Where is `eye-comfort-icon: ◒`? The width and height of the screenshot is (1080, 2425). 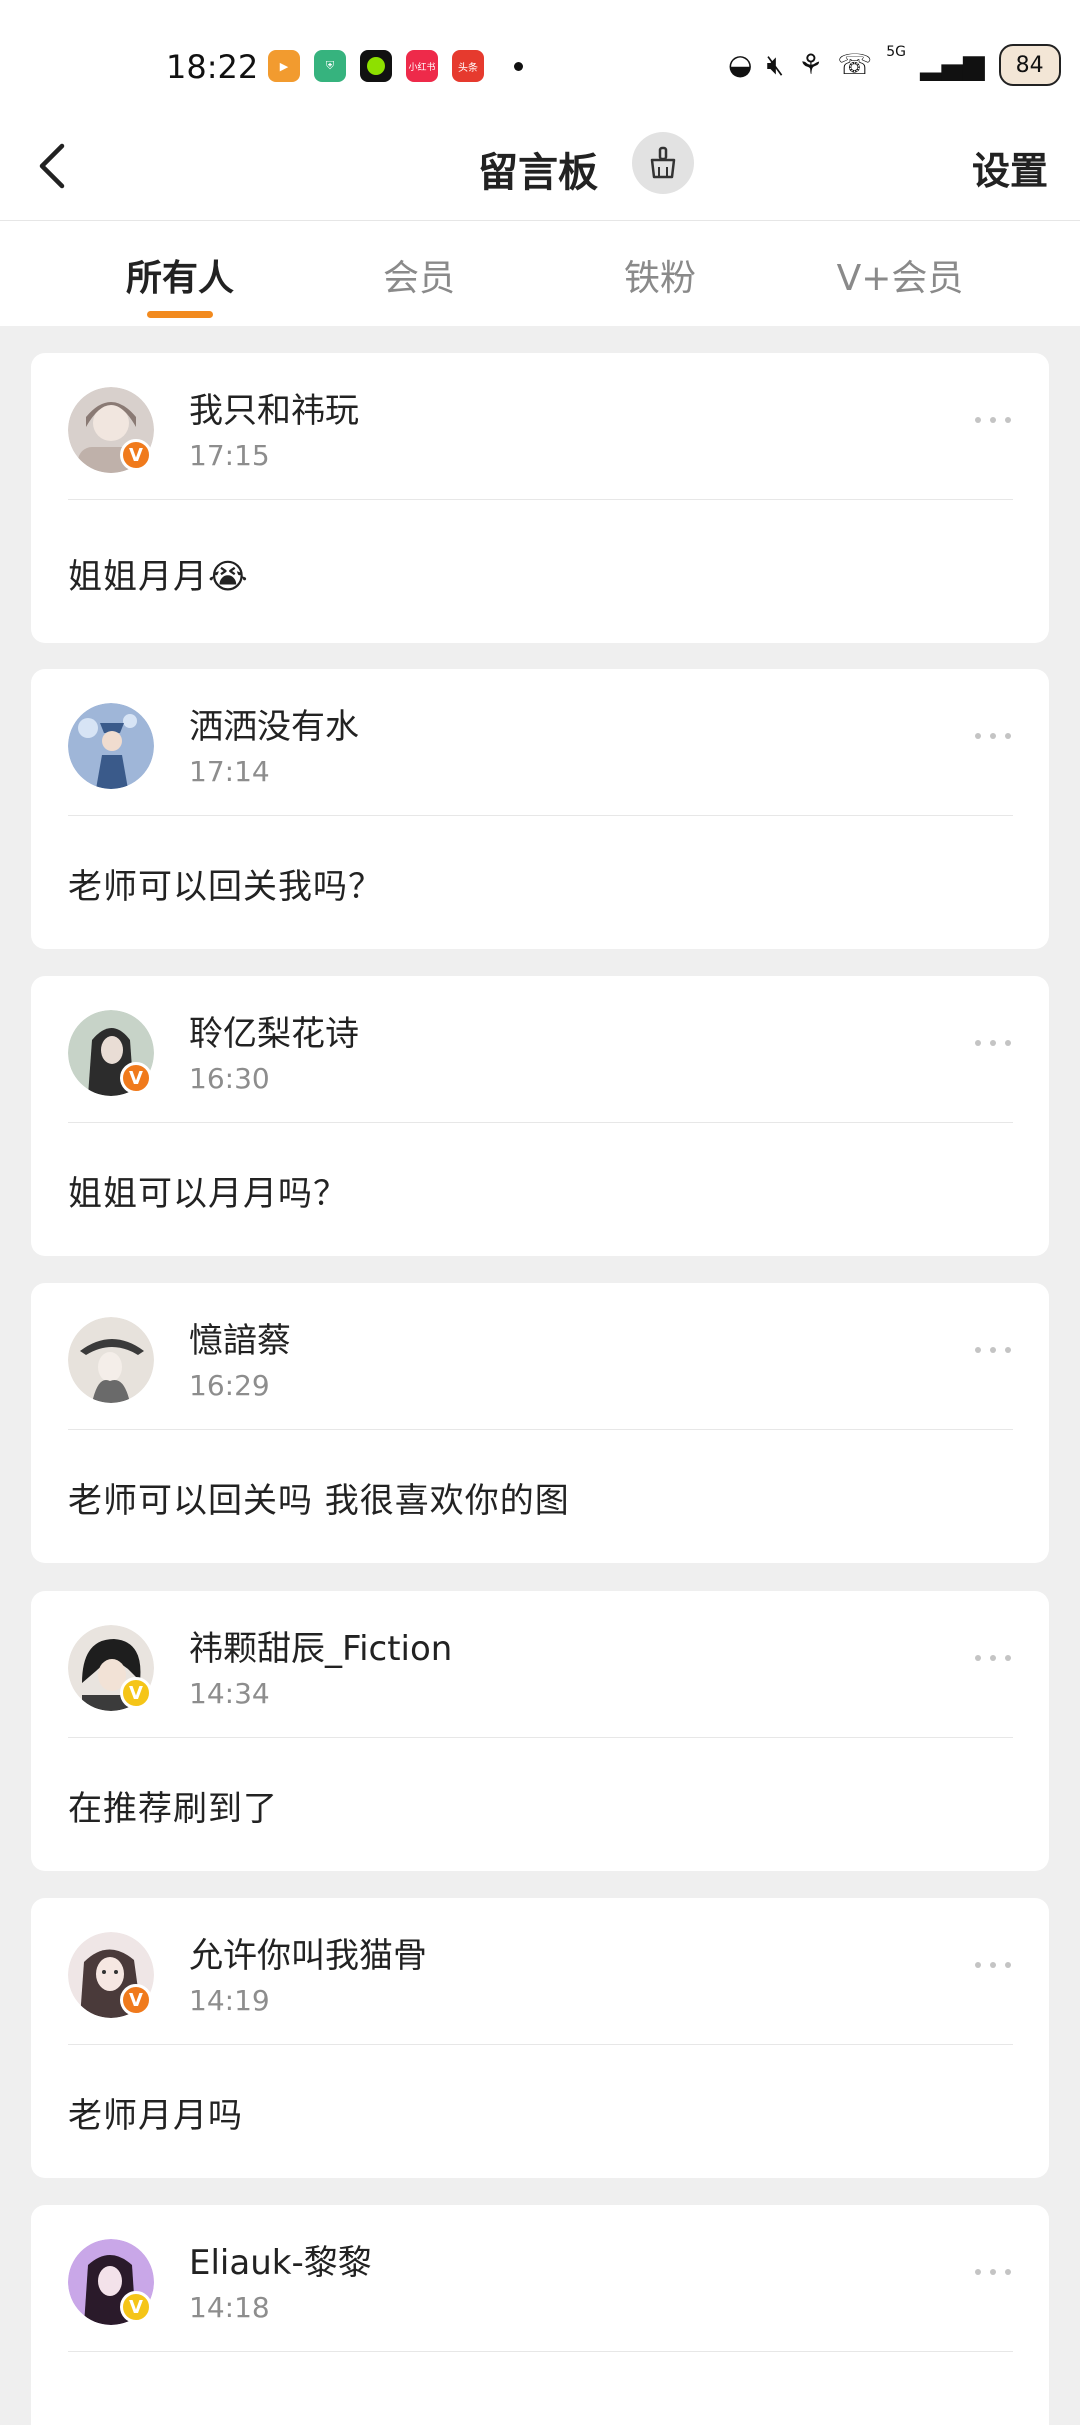 eye-comfort-icon: ◒ is located at coordinates (740, 64).